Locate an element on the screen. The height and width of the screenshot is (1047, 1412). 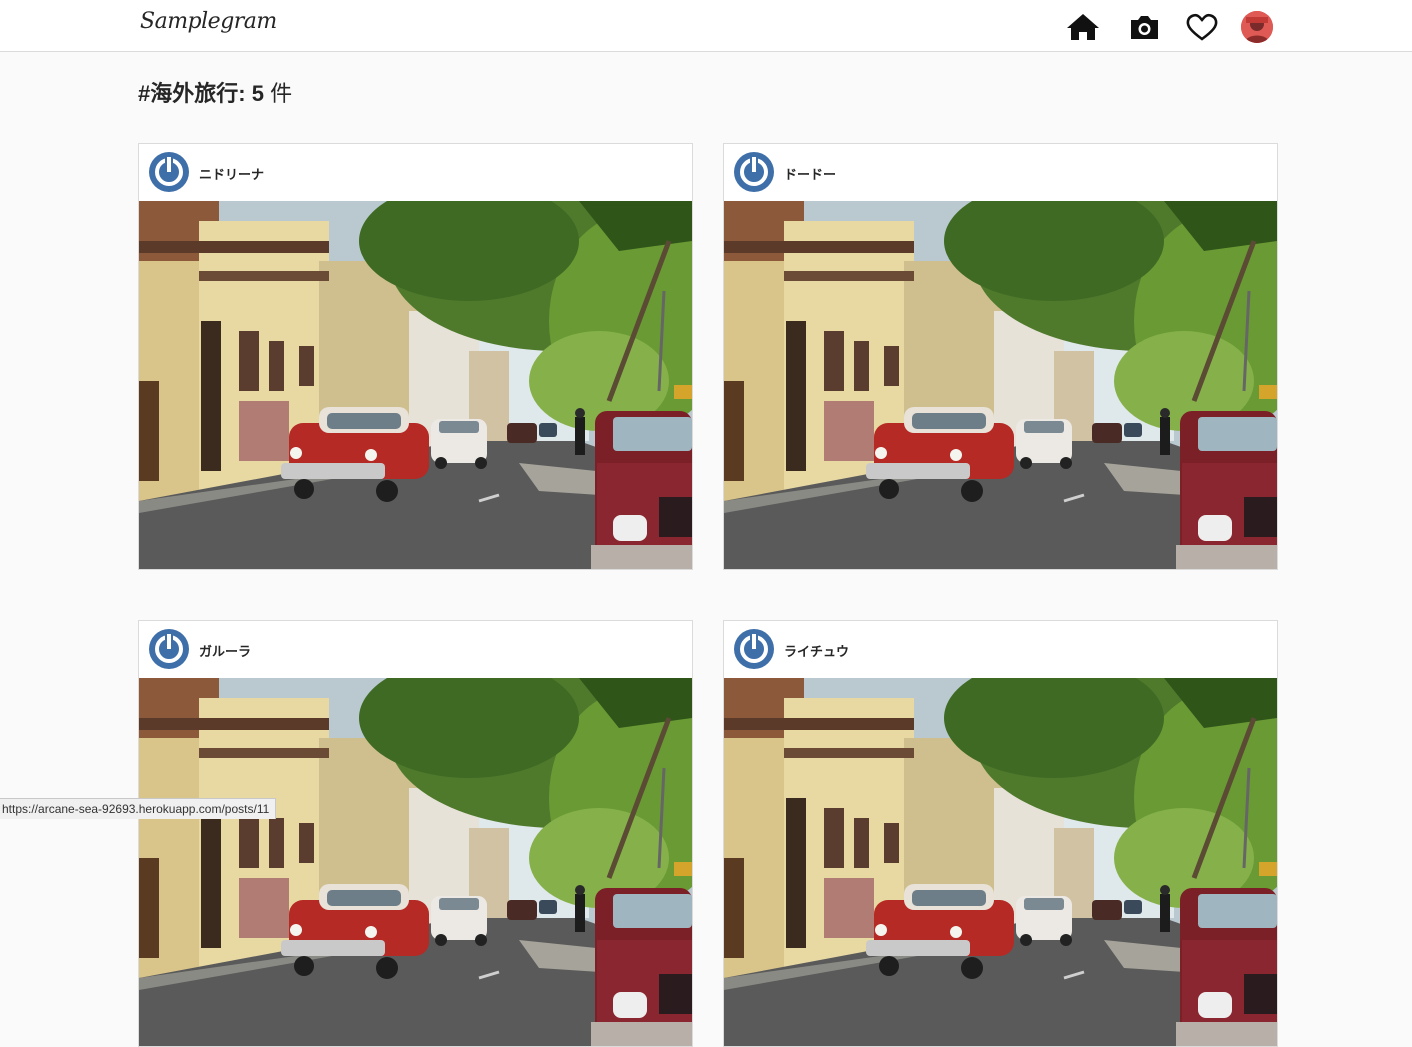
post-count-unit: 件 is located at coordinates (281, 93).